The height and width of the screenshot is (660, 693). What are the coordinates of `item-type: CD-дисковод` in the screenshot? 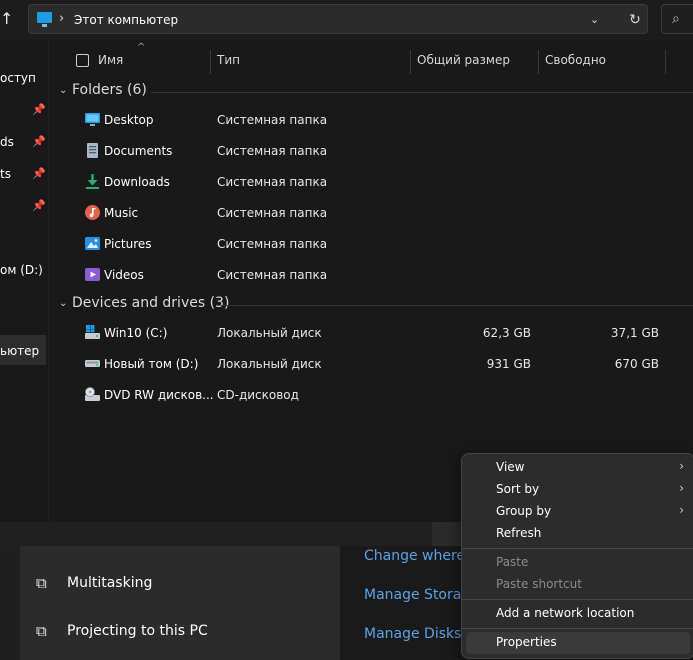 It's located at (258, 395).